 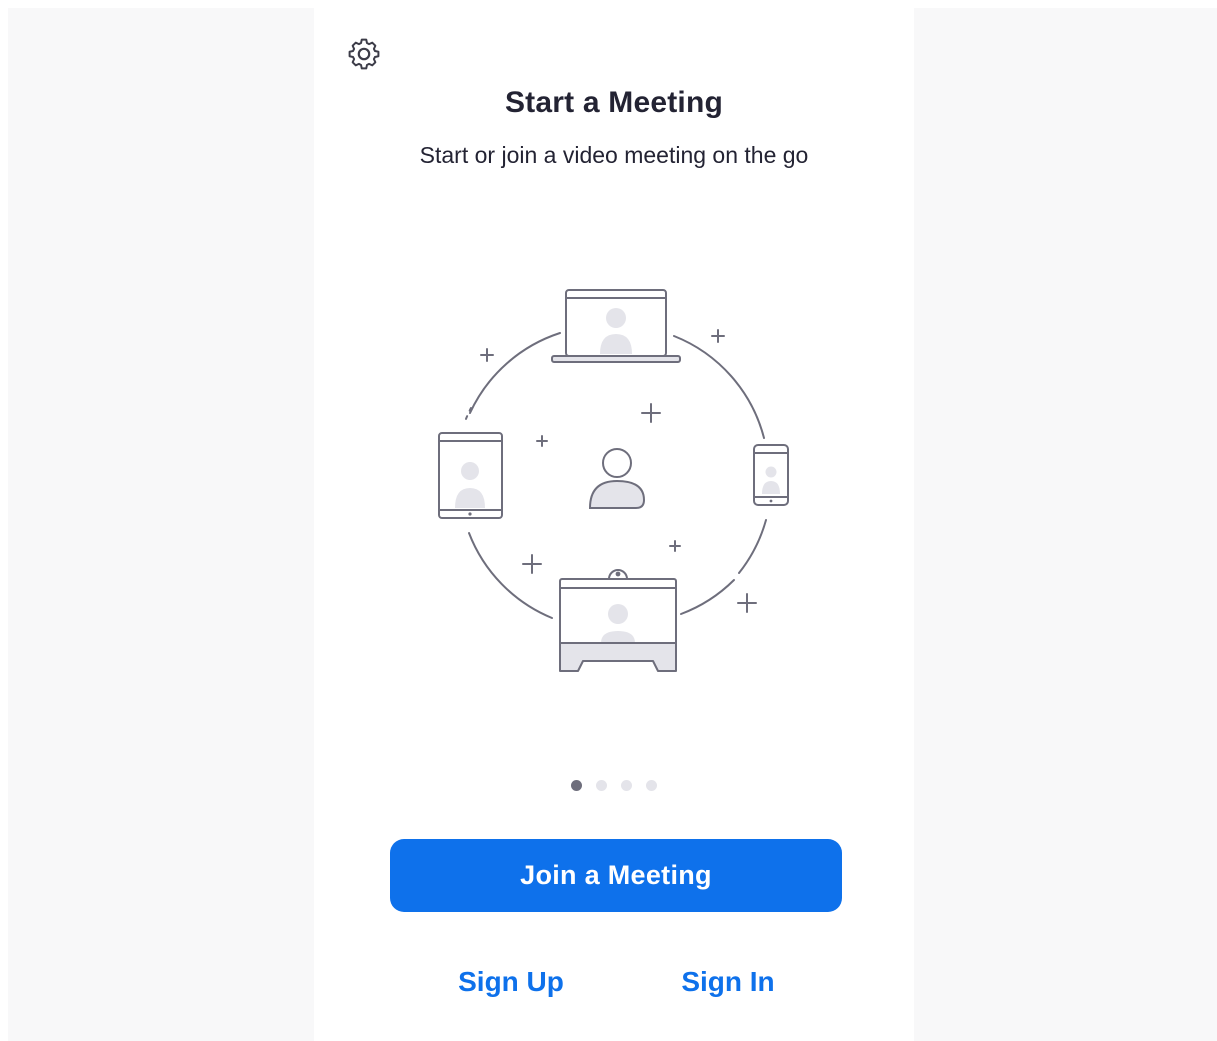 What do you see at coordinates (511, 982) in the screenshot?
I see `sign-up-button: Sign Up` at bounding box center [511, 982].